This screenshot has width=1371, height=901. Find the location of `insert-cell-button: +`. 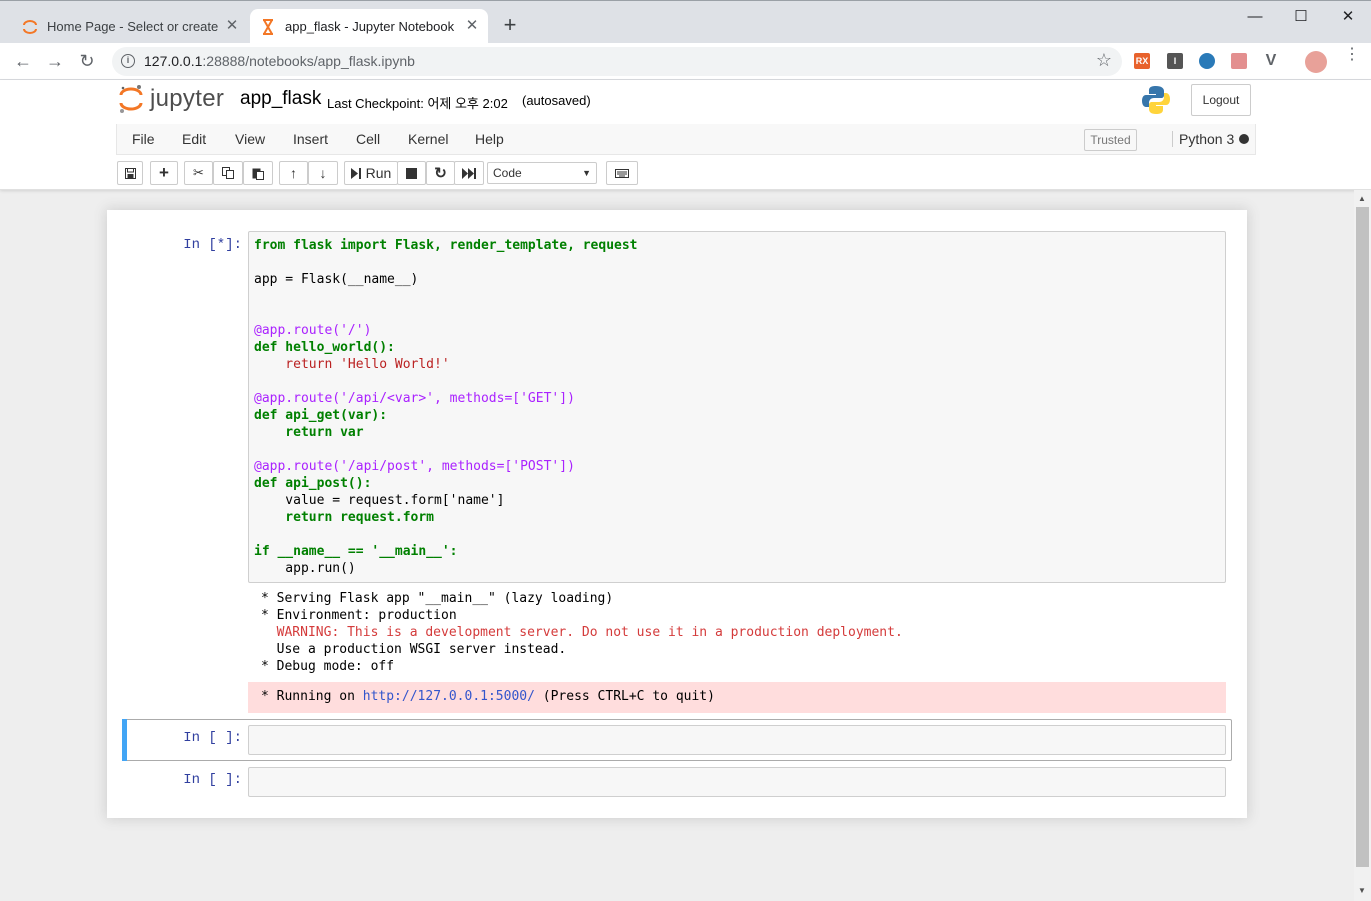

insert-cell-button: + is located at coordinates (164, 173).